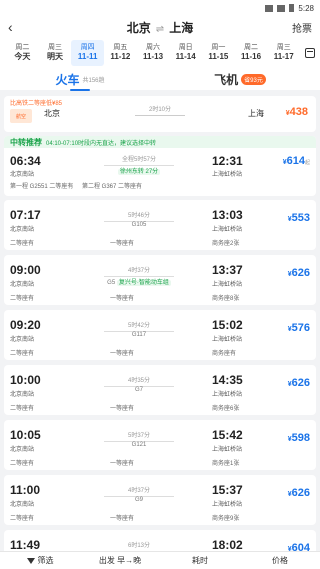 This screenshot has height=569, width=320. I want to click on dep-time: 10:00, so click(25, 380).